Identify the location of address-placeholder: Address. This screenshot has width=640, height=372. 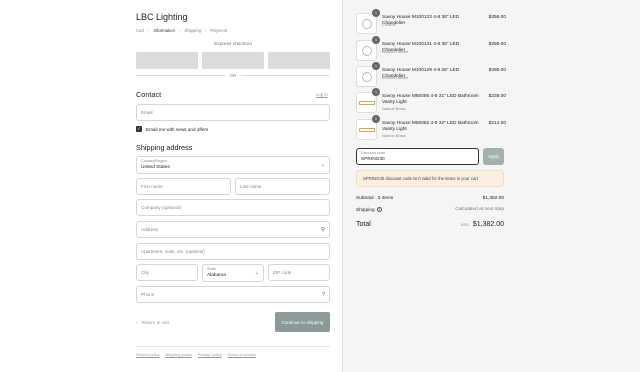
(149, 229).